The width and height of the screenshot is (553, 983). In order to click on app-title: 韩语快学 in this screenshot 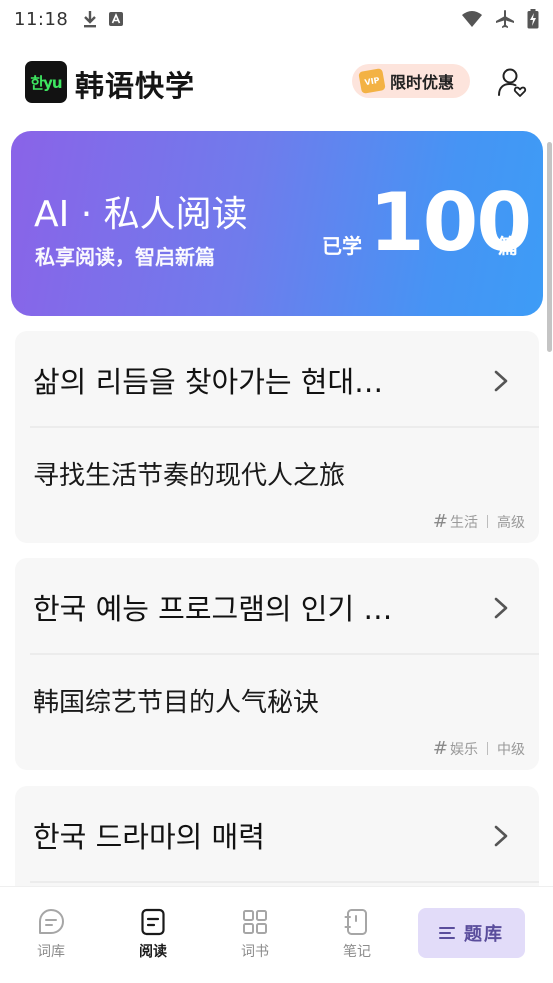, I will do `click(135, 86)`.